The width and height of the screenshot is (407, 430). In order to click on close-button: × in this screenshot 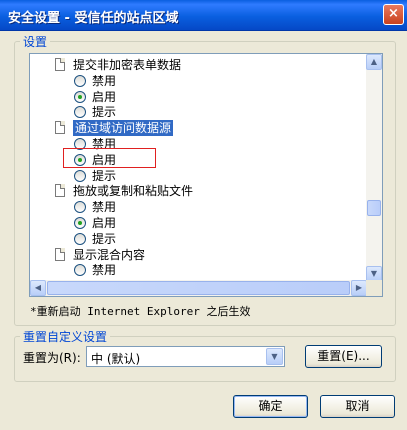, I will do `click(393, 14)`.